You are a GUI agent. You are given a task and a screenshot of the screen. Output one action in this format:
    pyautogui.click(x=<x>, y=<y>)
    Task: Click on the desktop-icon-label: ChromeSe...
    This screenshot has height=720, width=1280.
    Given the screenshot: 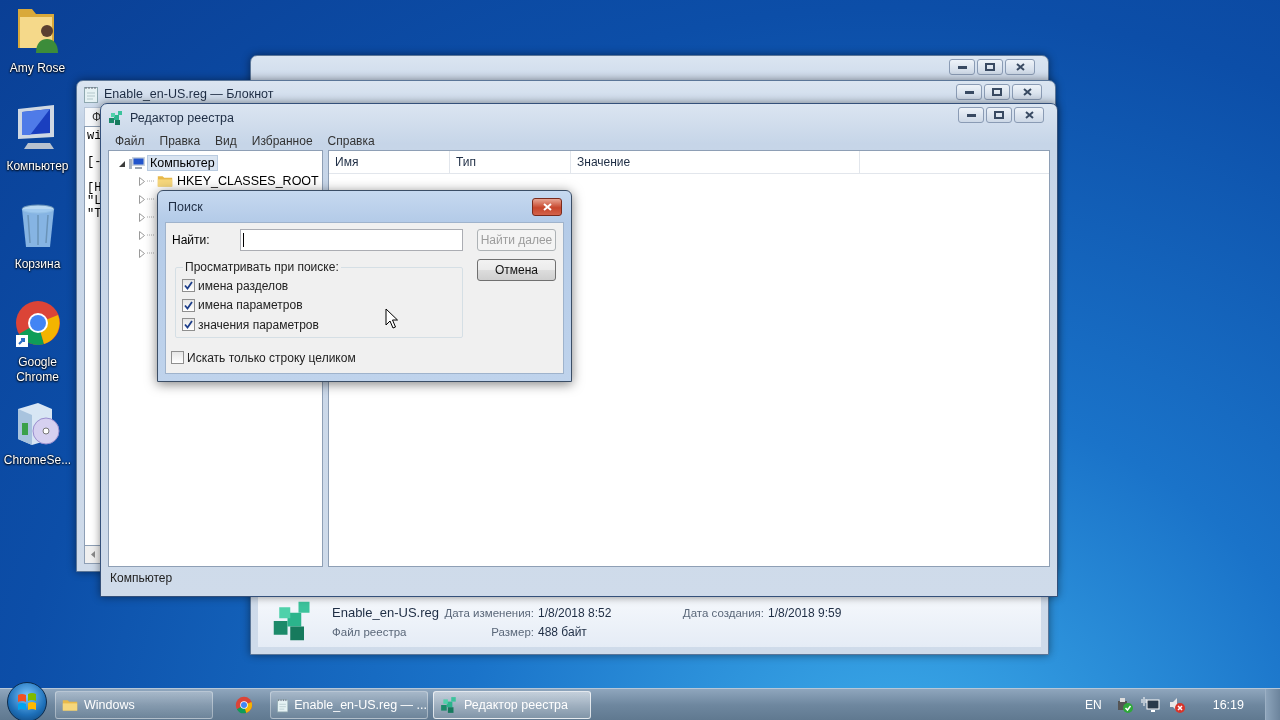 What is the action you would take?
    pyautogui.click(x=37, y=460)
    